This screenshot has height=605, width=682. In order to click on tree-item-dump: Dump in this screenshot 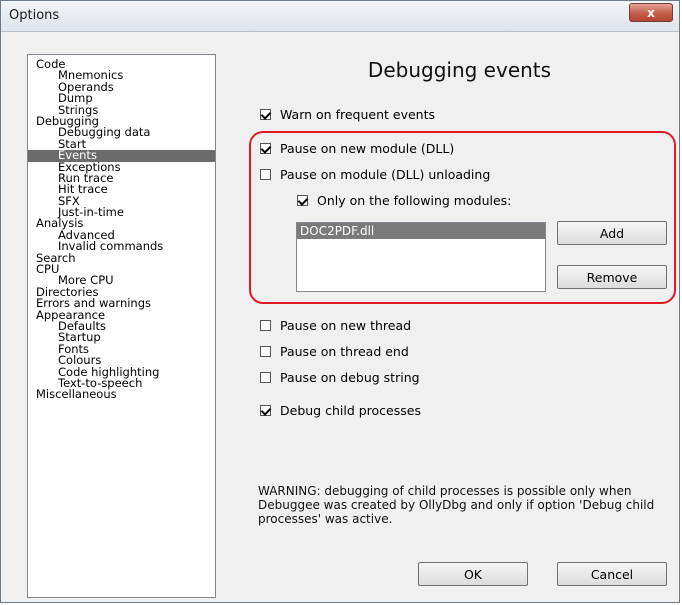, I will do `click(121, 98)`.